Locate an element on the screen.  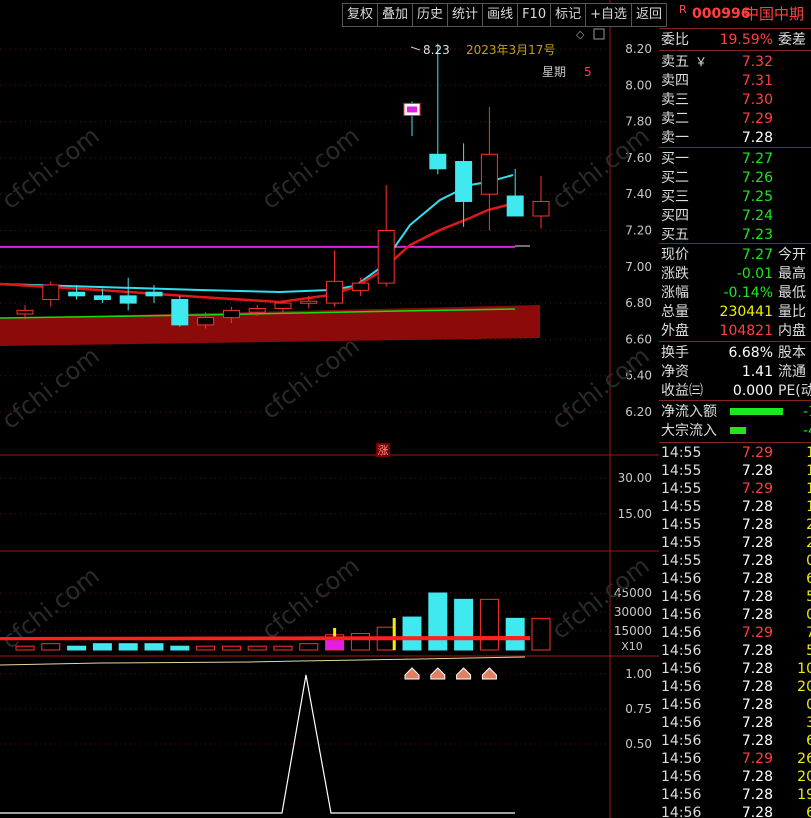
stock-code: 000996 is located at coordinates (721, 14).